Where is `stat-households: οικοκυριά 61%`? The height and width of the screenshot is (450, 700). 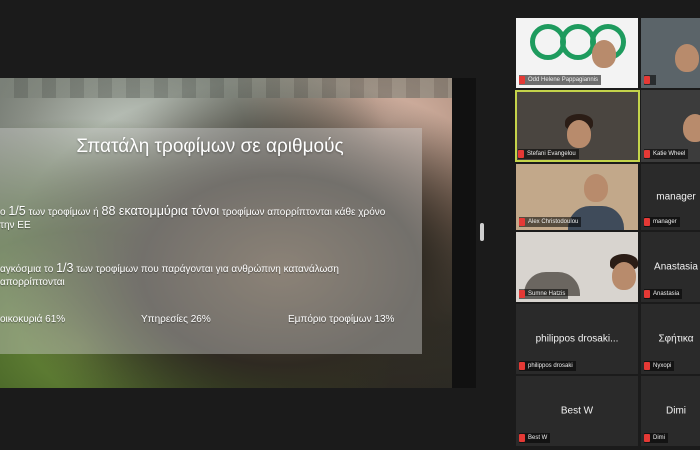
stat-households: οικοκυριά 61% is located at coordinates (33, 319).